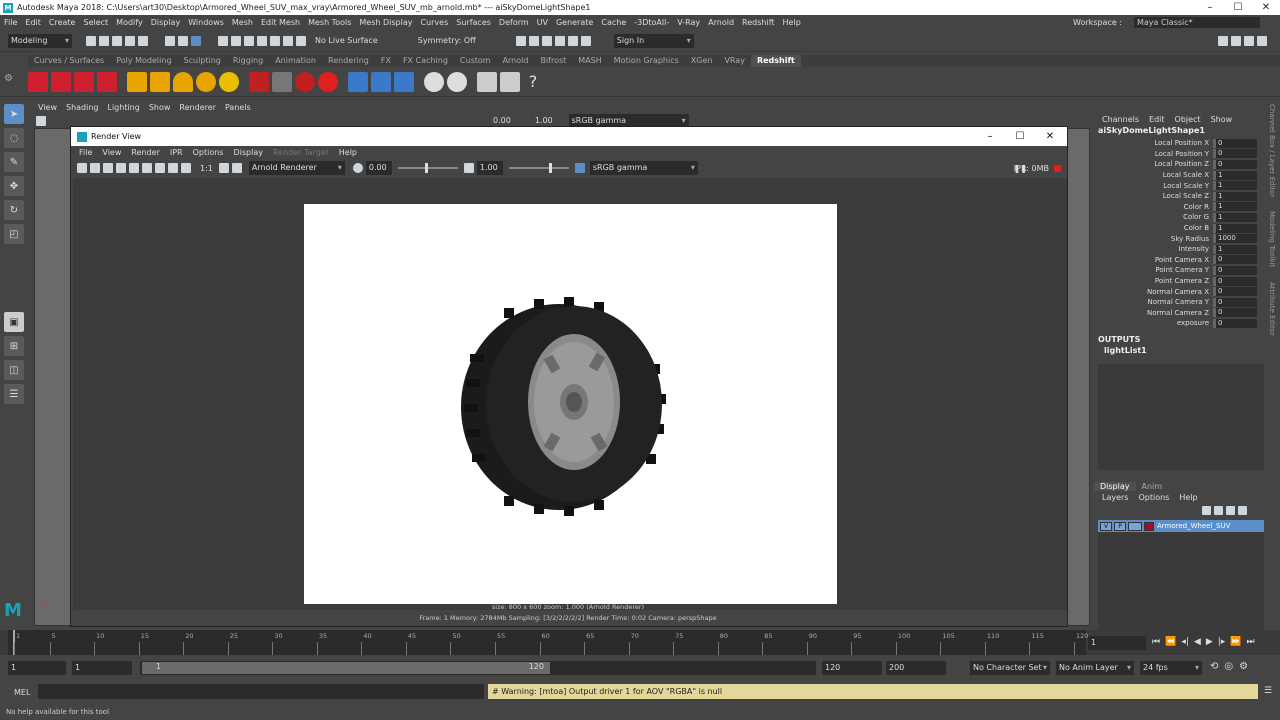 The width and height of the screenshot is (1280, 720). I want to click on panel-menu-panels: Panels, so click(238, 107).